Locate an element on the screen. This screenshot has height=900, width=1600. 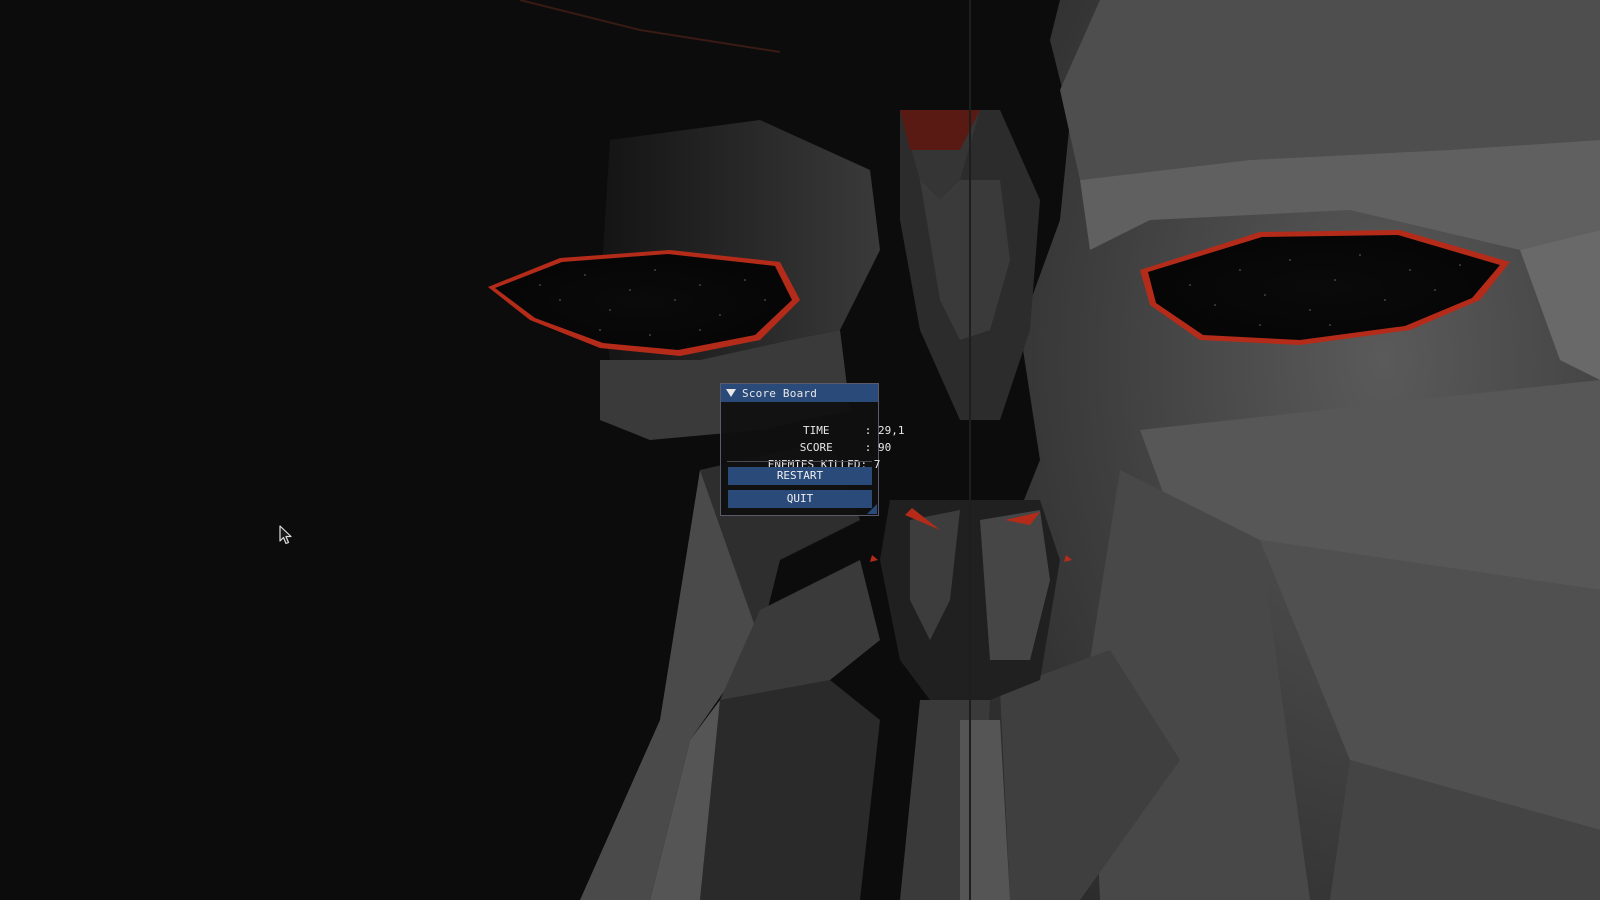
resize-grip-icon is located at coordinates (872, 509).